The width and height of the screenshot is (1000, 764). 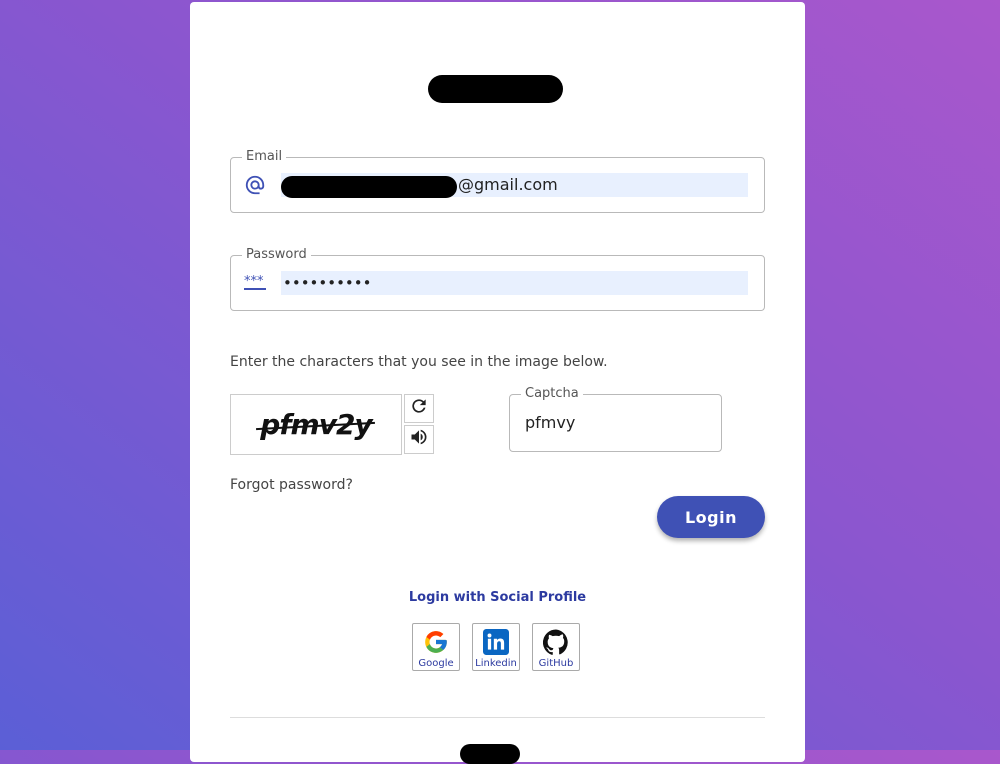 What do you see at coordinates (276, 254) in the screenshot?
I see `password-label: Password` at bounding box center [276, 254].